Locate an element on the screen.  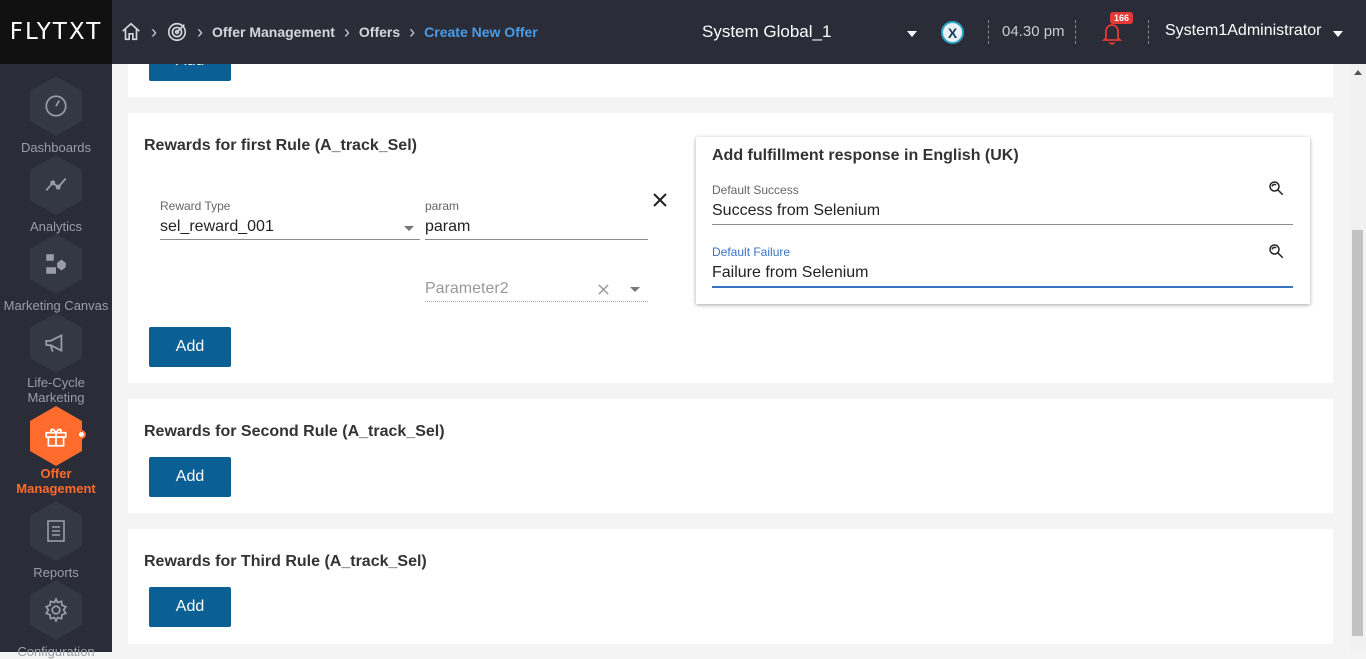
notification-badge: 166 is located at coordinates (1122, 18).